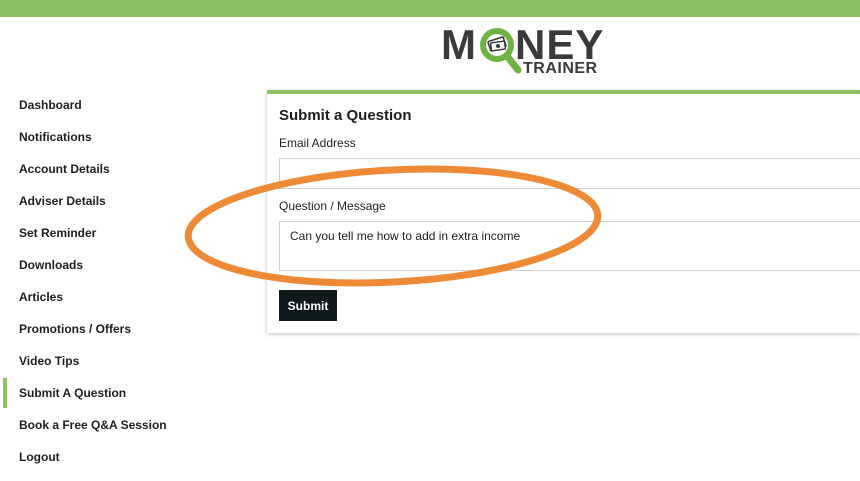 The height and width of the screenshot is (481, 860). I want to click on sidebar-item-set-reminder: Set Reminder, so click(120, 233).